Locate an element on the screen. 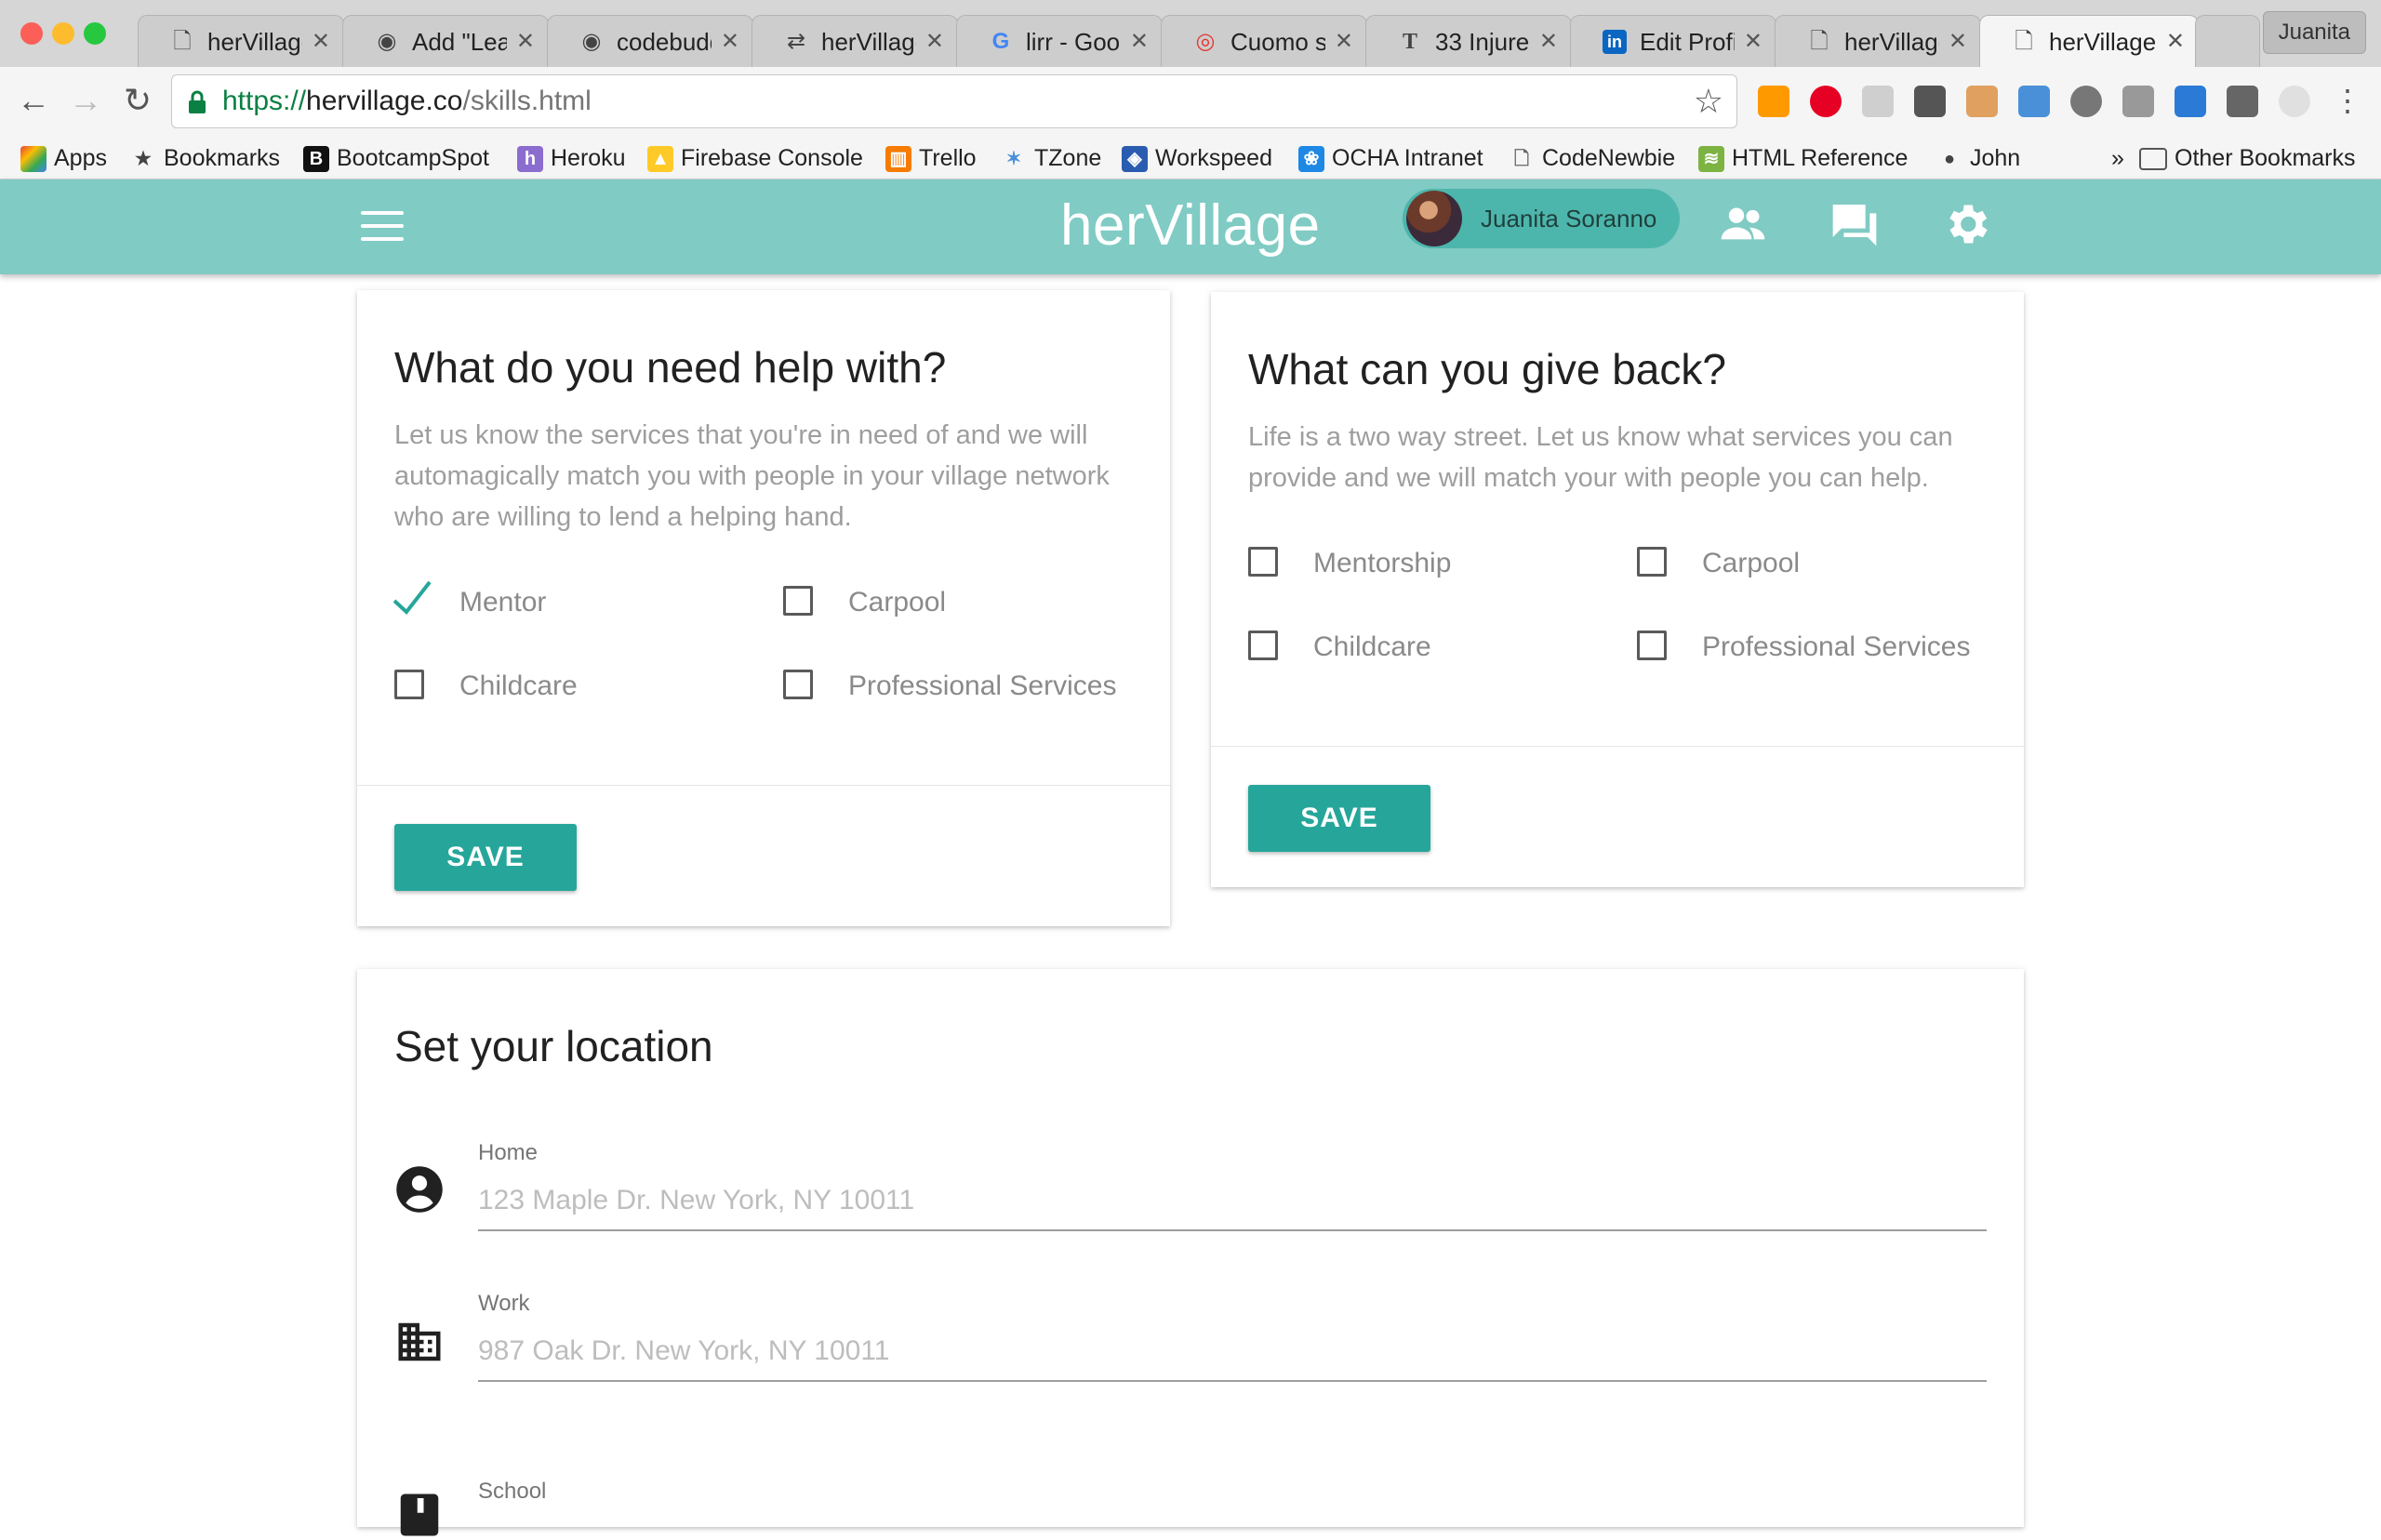 Image resolution: width=2381 pixels, height=1540 pixels. bookmark-bootcampspot: B BootcampSpot is located at coordinates (396, 158).